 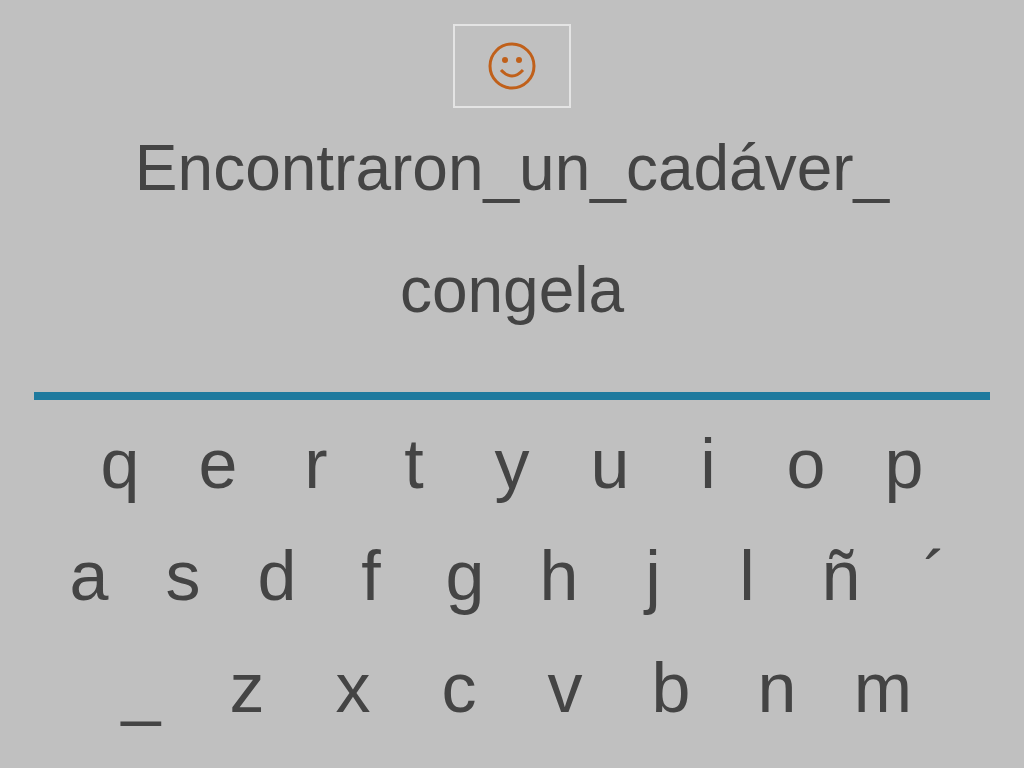 I want to click on letter-key: x, so click(x=353, y=688).